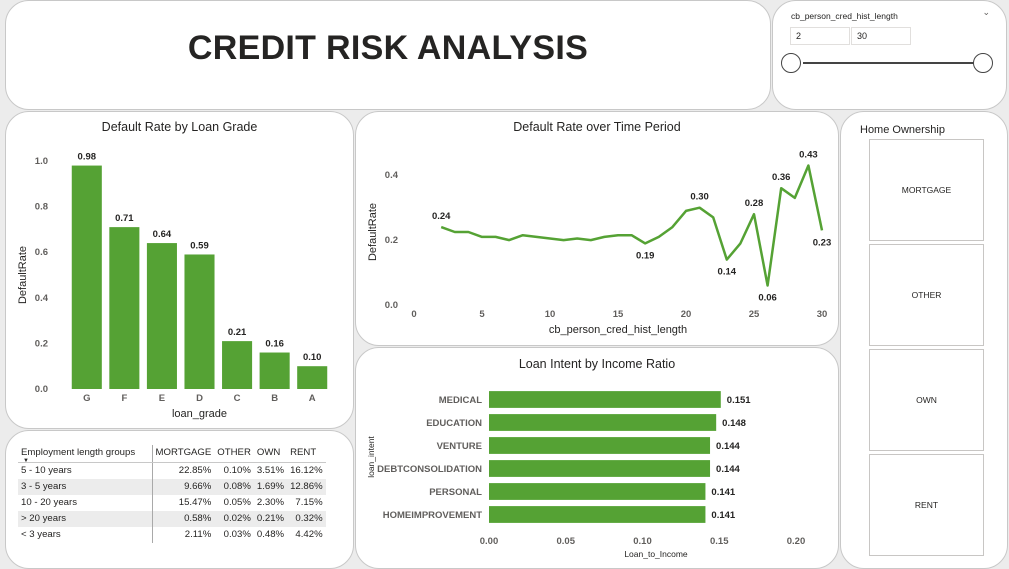 Image resolution: width=1009 pixels, height=569 pixels. I want to click on home-ownership-slicer: Home Ownership MORTGAGE OTHER OWN RENT, so click(924, 340).